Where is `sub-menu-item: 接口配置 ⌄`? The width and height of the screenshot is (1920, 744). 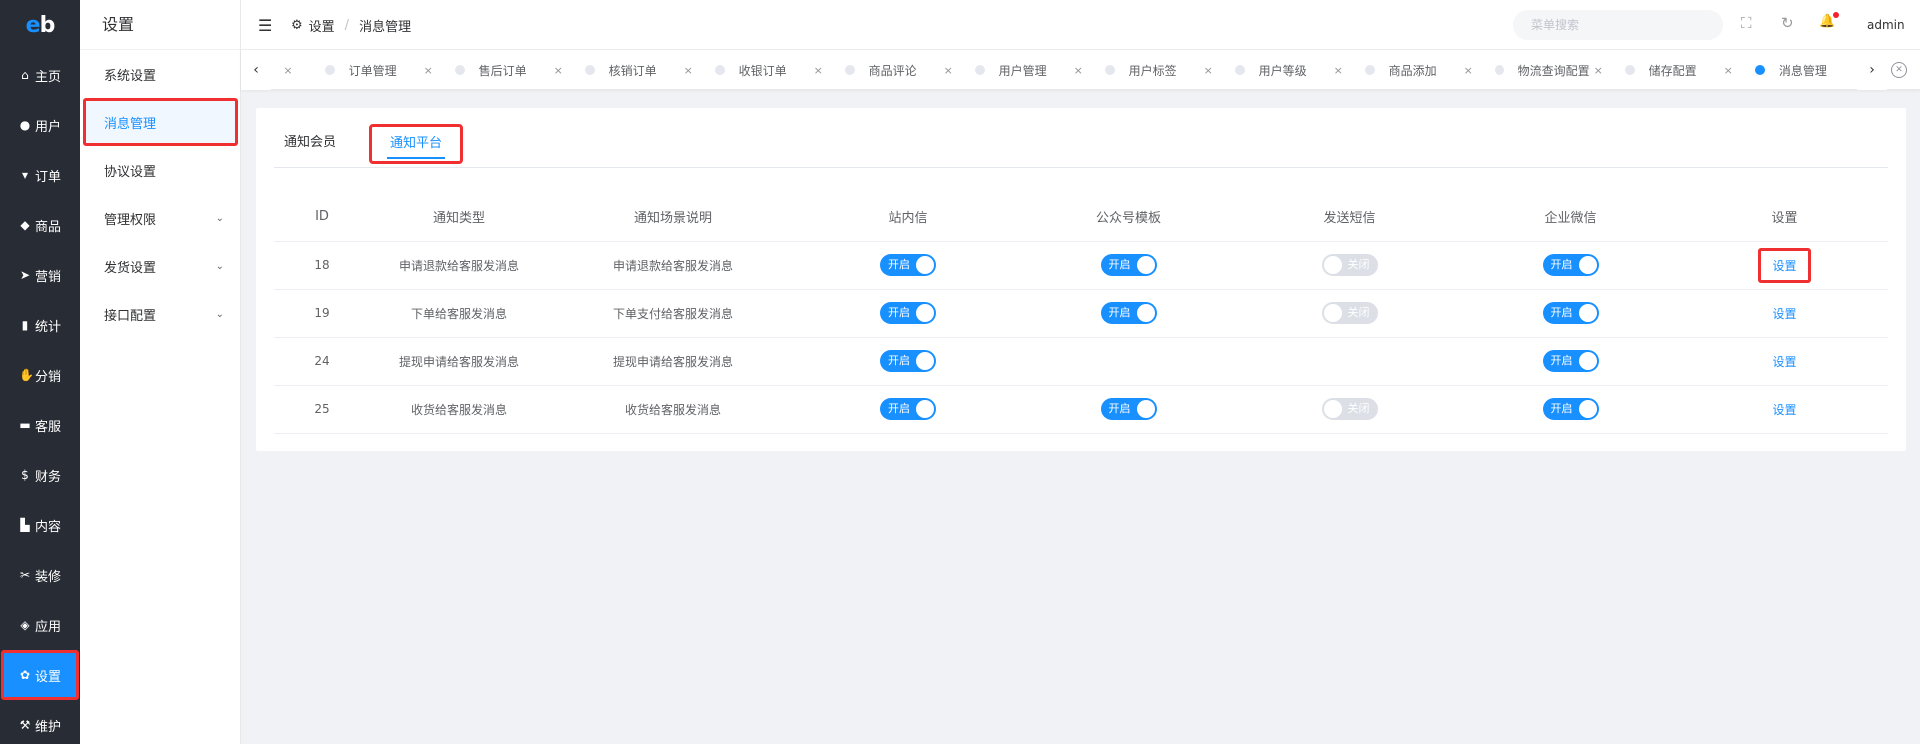
sub-menu-item: 接口配置 ⌄ is located at coordinates (160, 314).